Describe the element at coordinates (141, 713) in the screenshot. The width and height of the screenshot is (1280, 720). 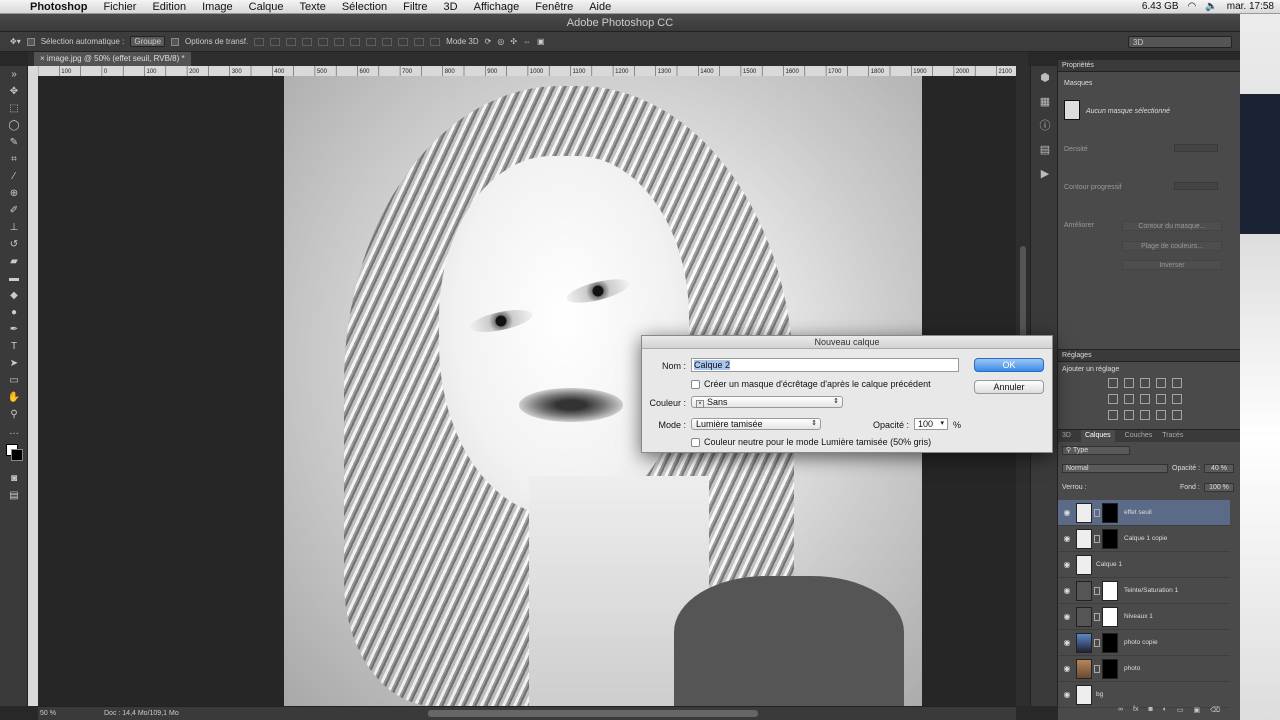
I see `doc-size: Doc : 14,4 Mo/109,1 Mo` at that location.